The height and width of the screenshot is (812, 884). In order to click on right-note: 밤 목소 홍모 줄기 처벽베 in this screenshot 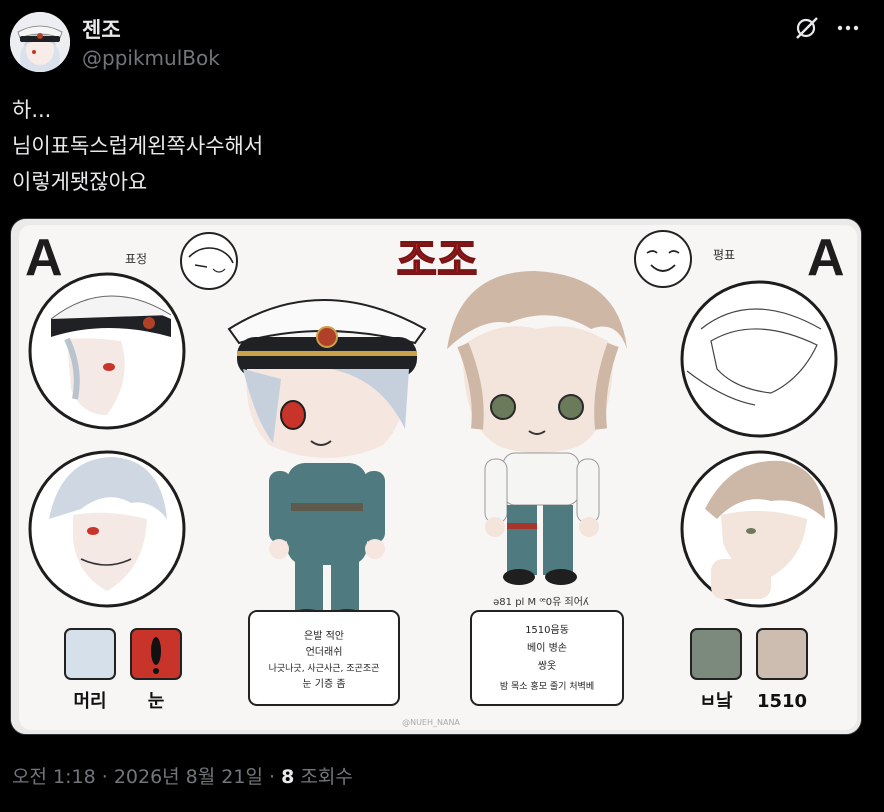, I will do `click(547, 686)`.